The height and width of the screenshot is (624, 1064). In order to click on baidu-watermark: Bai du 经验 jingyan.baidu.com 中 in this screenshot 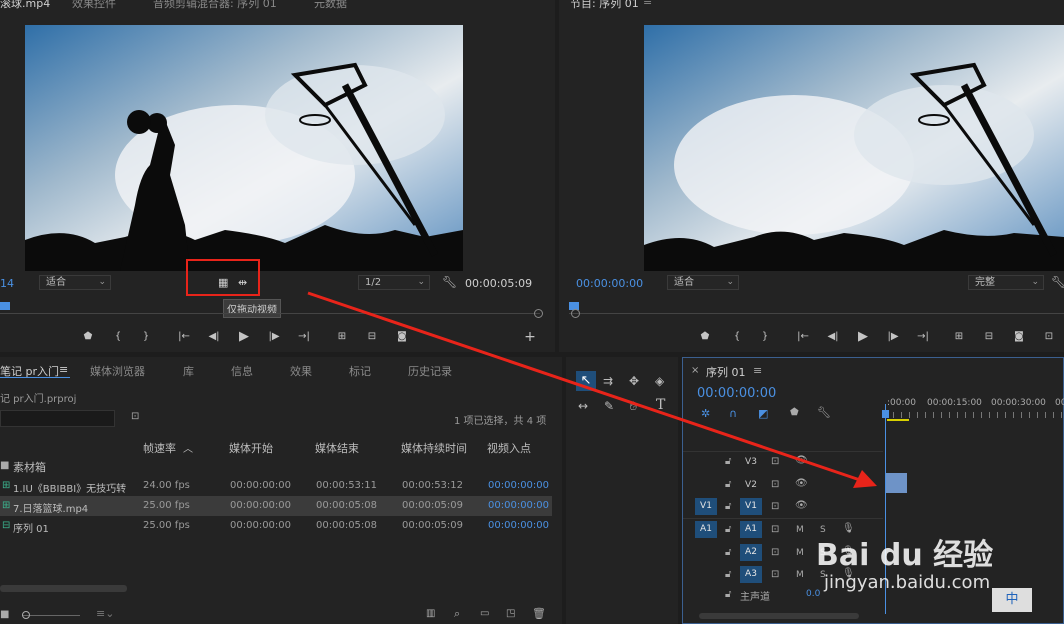, I will do `click(940, 576)`.